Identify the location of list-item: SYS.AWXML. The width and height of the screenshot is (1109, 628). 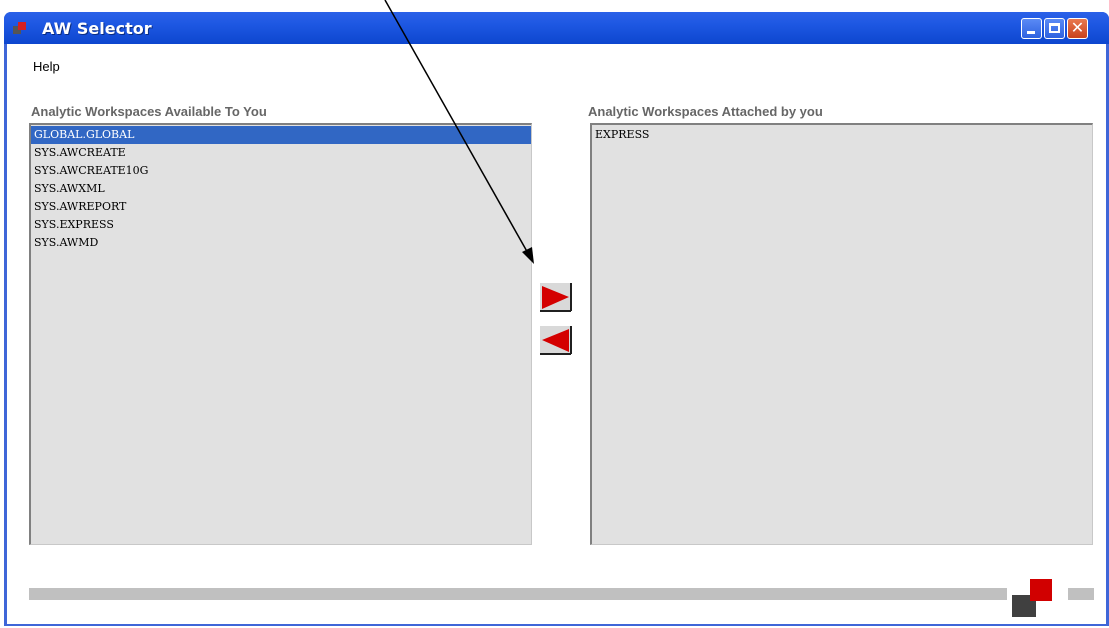
(281, 189).